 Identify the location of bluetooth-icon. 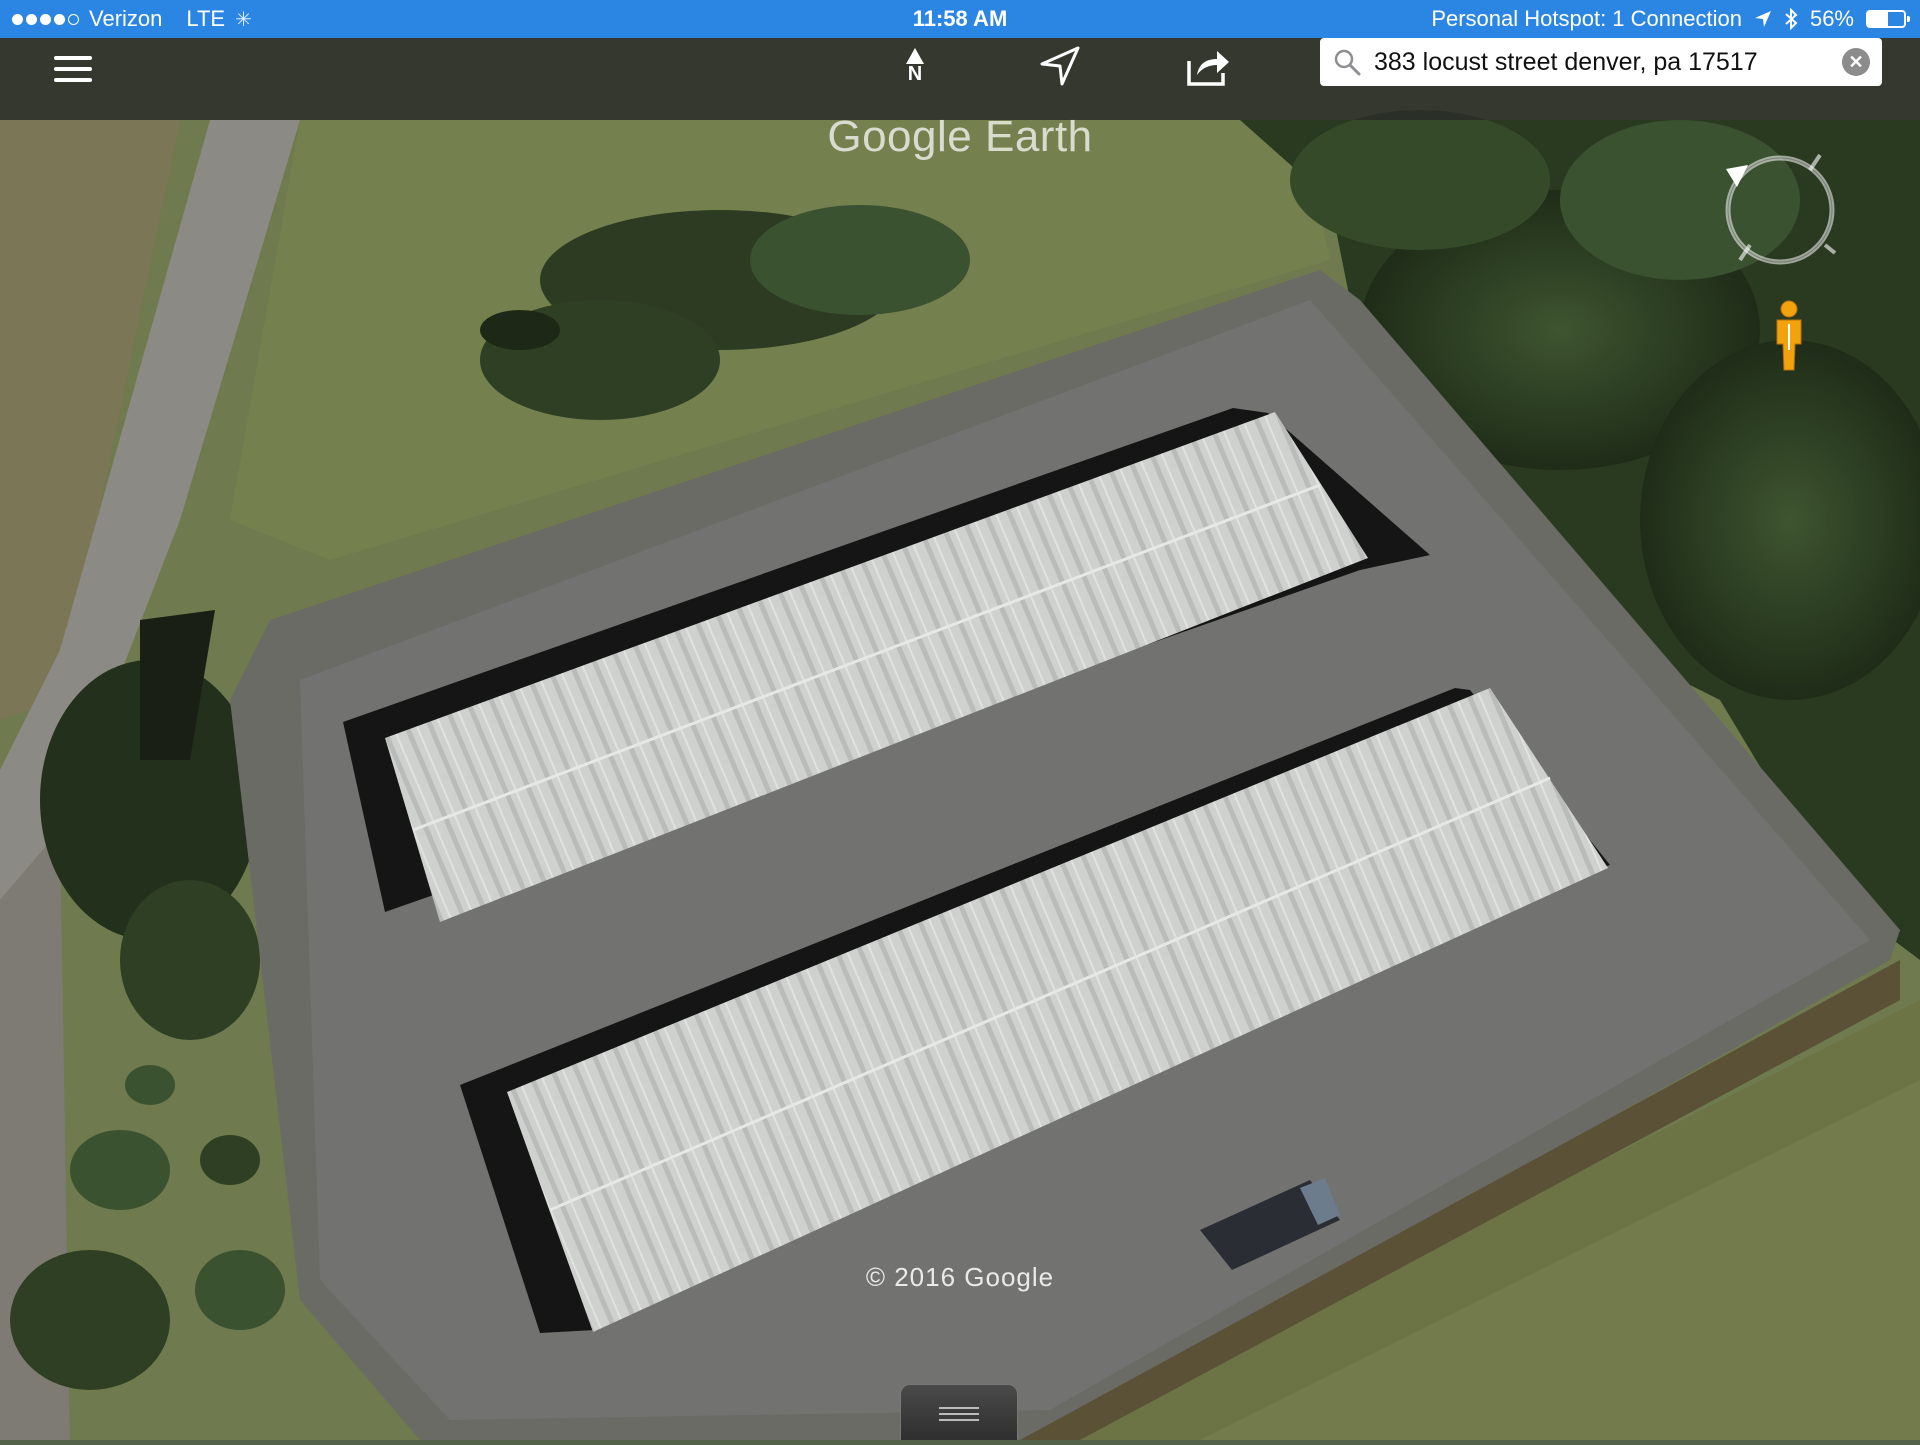
(1791, 19).